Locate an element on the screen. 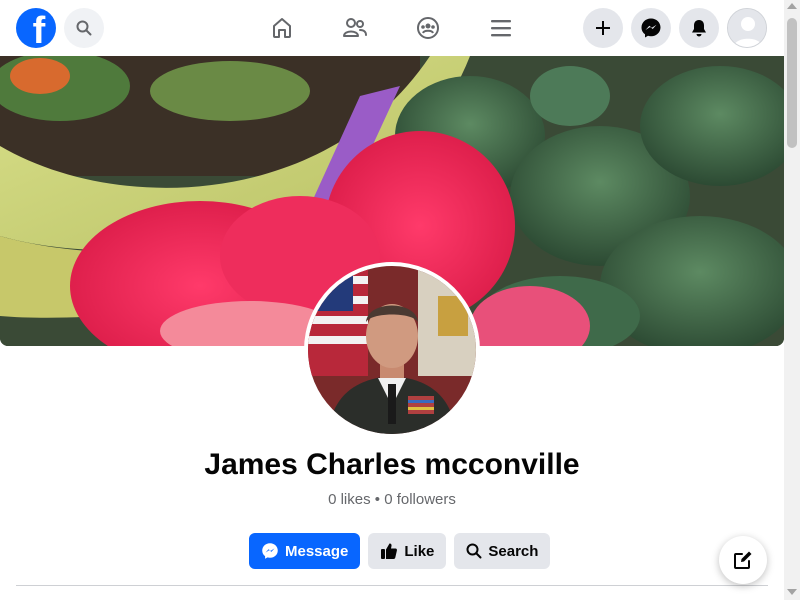 This screenshot has width=800, height=600. message-button: Message is located at coordinates (305, 551).